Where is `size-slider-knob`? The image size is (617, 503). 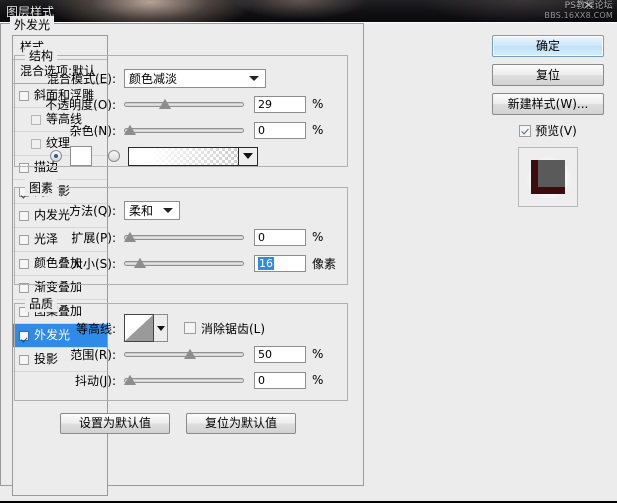
size-slider-knob is located at coordinates (139, 263).